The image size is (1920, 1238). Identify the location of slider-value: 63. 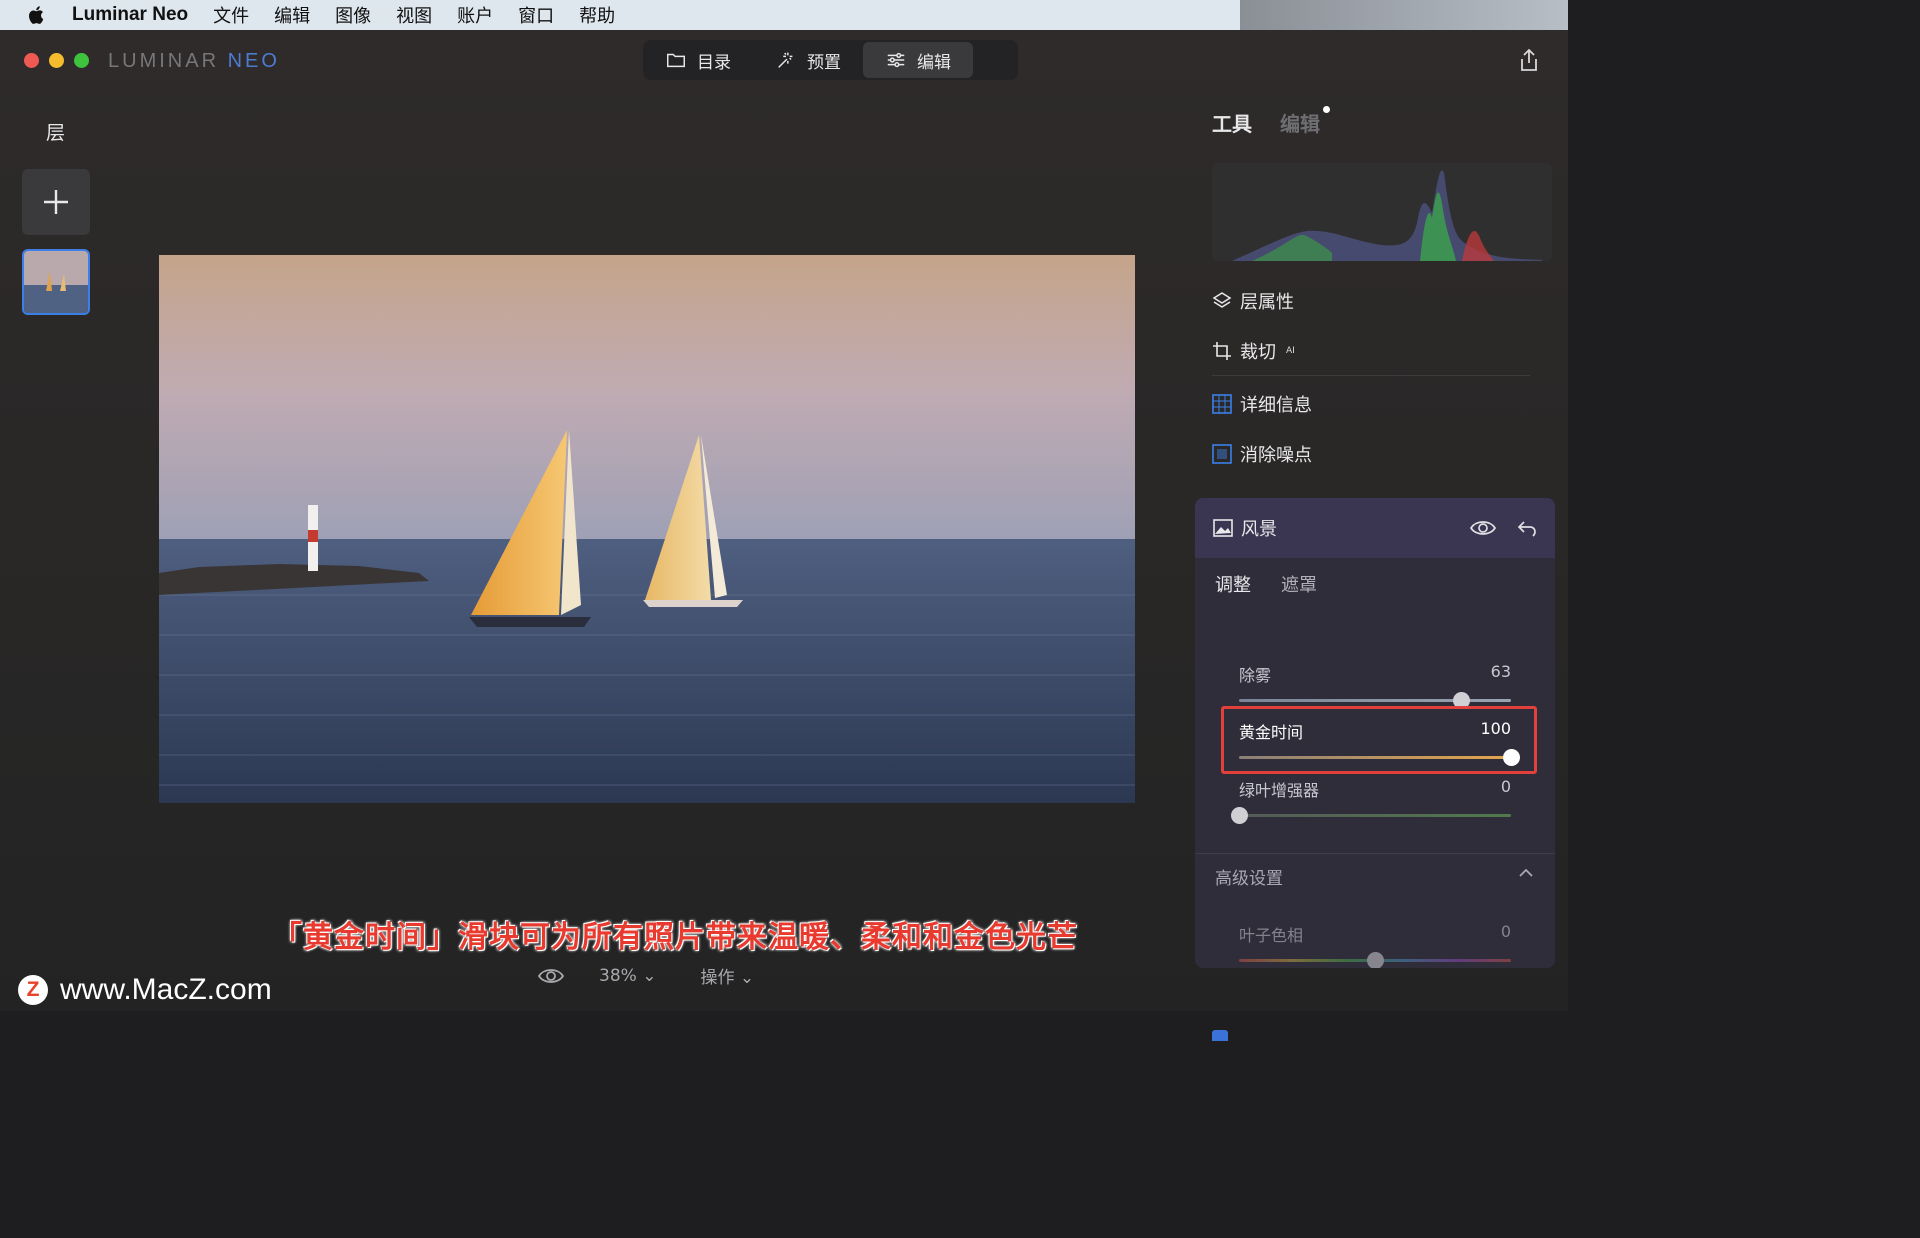
(1500, 671).